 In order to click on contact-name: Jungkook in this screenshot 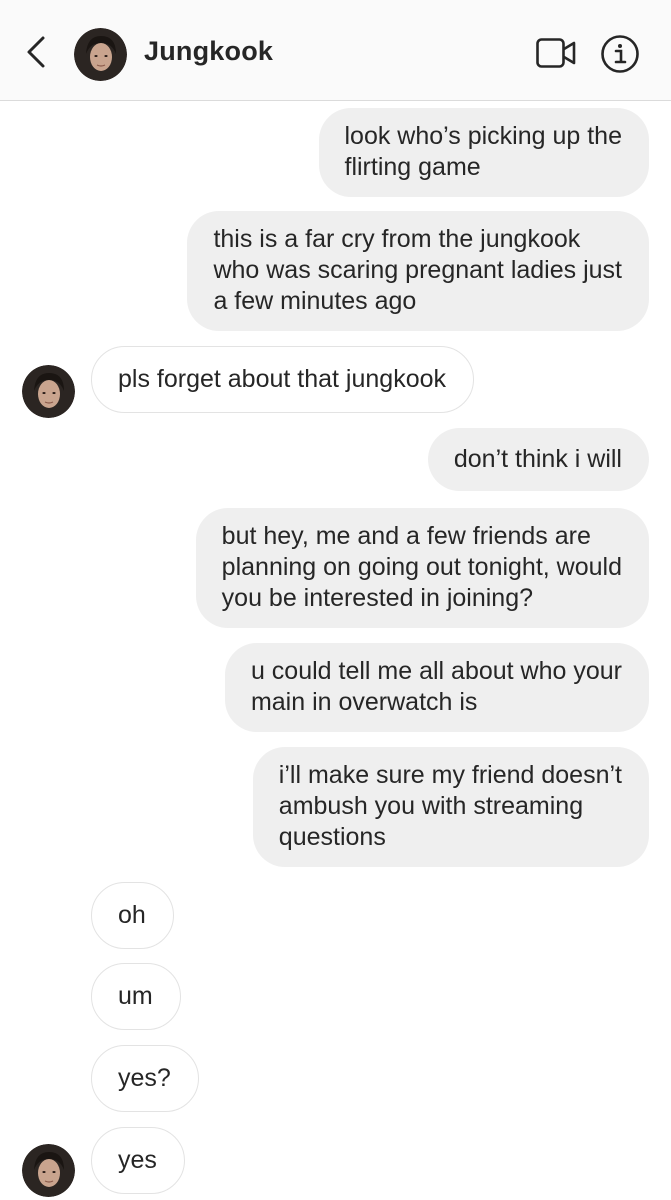, I will do `click(208, 51)`.